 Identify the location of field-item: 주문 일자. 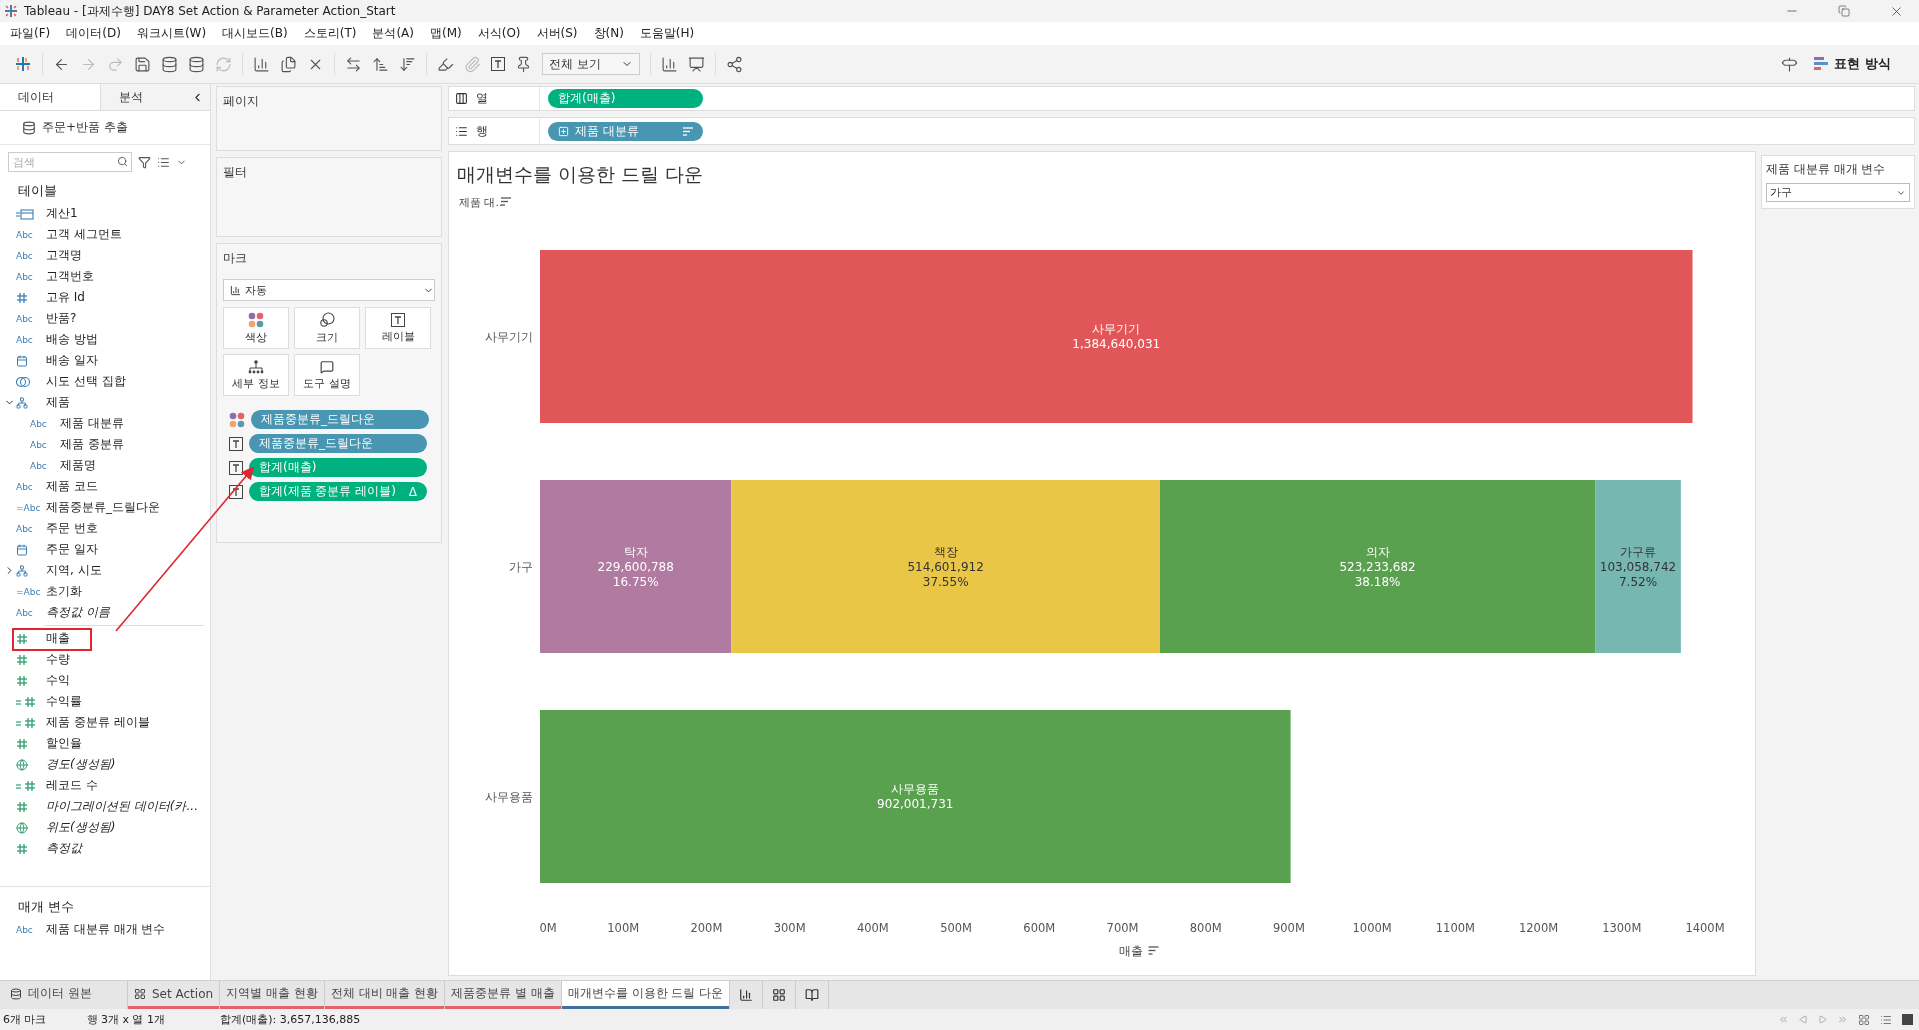
(105, 549).